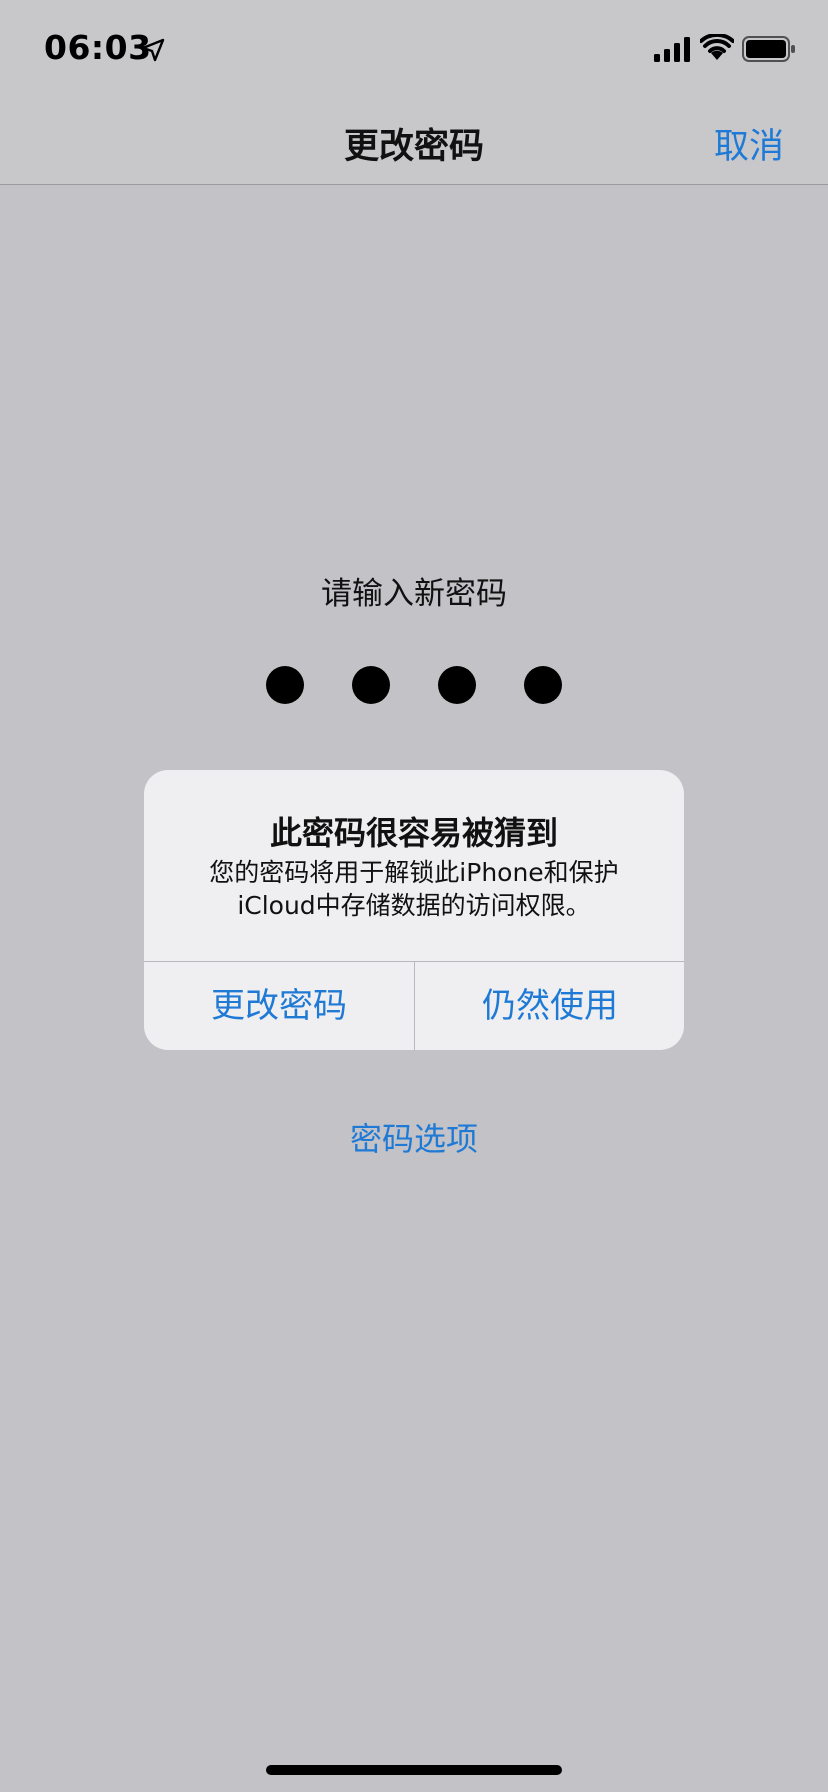 Image resolution: width=828 pixels, height=1792 pixels. Describe the element at coordinates (768, 49) in the screenshot. I see `battery-icon` at that location.